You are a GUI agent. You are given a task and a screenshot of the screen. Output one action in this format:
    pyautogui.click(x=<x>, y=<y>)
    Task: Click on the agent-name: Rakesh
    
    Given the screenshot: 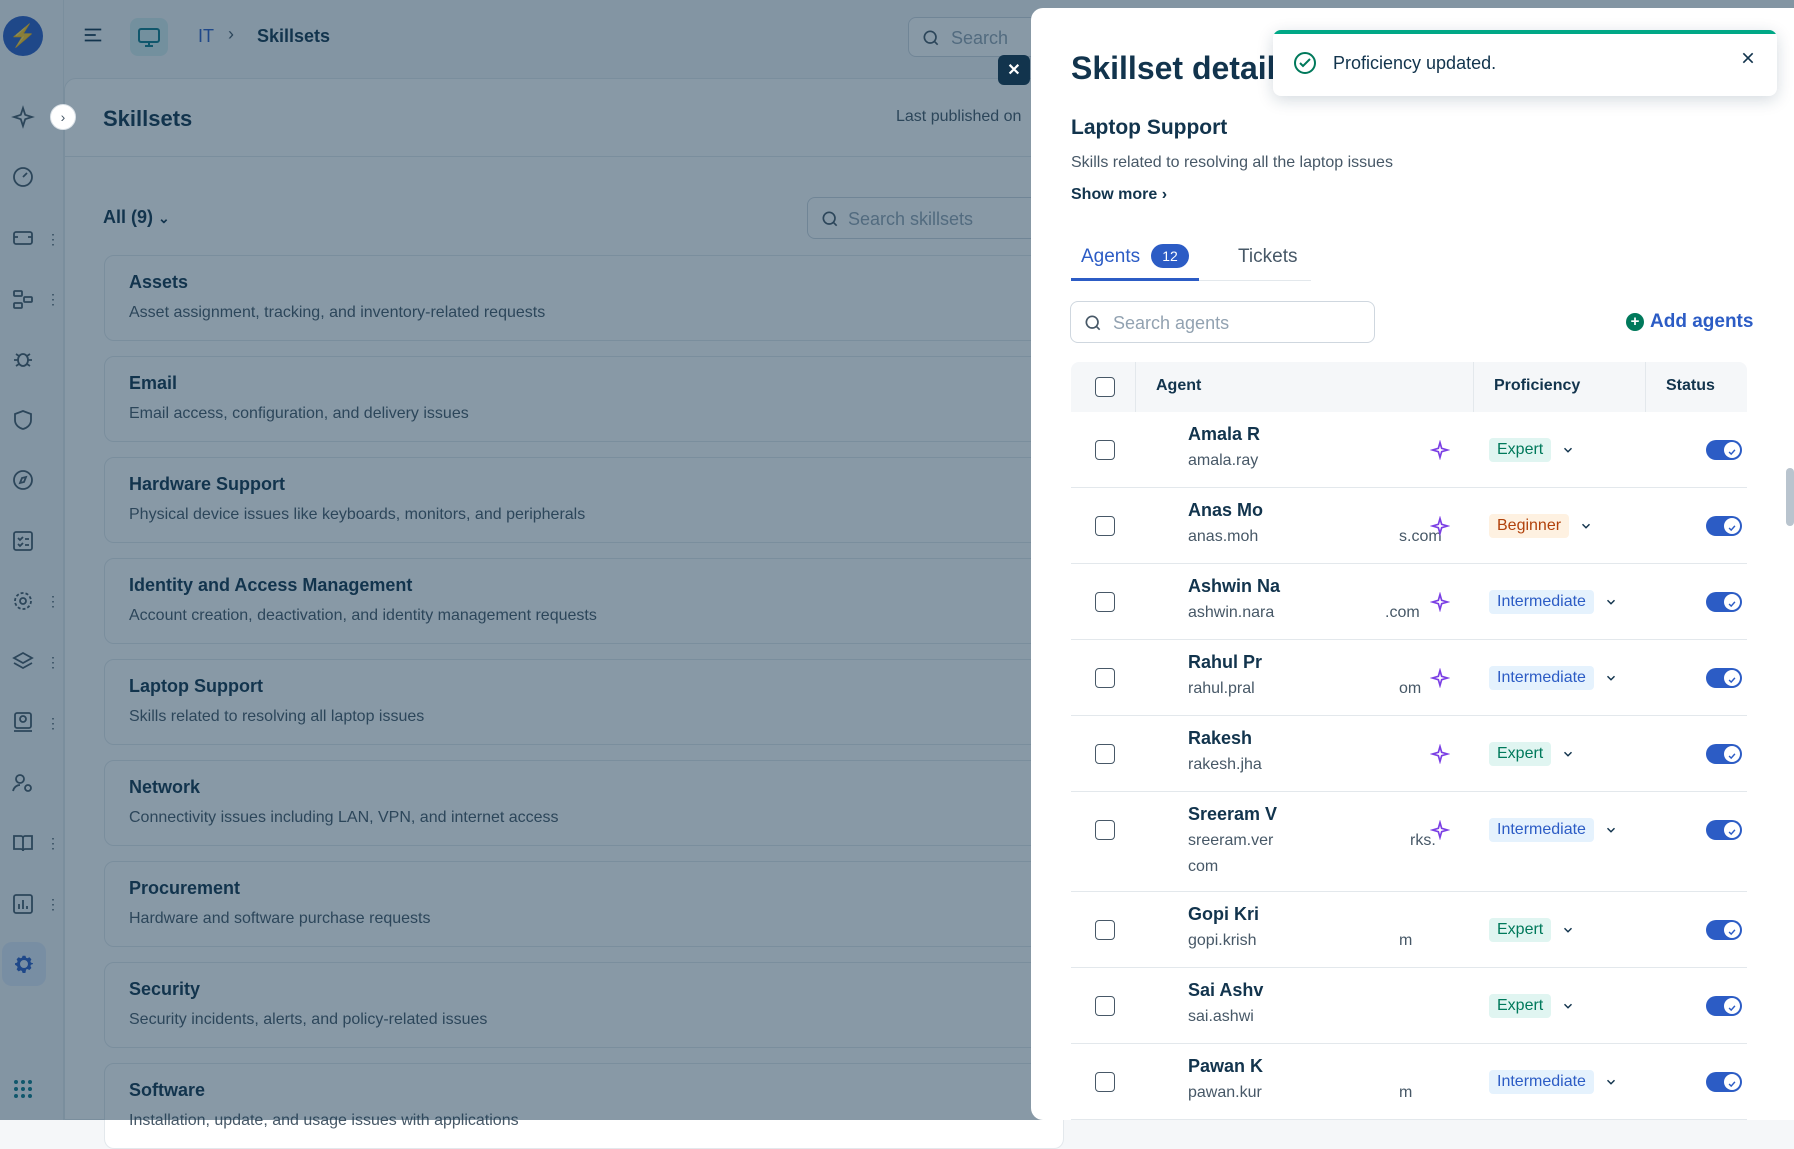 What is the action you would take?
    pyautogui.click(x=1220, y=738)
    